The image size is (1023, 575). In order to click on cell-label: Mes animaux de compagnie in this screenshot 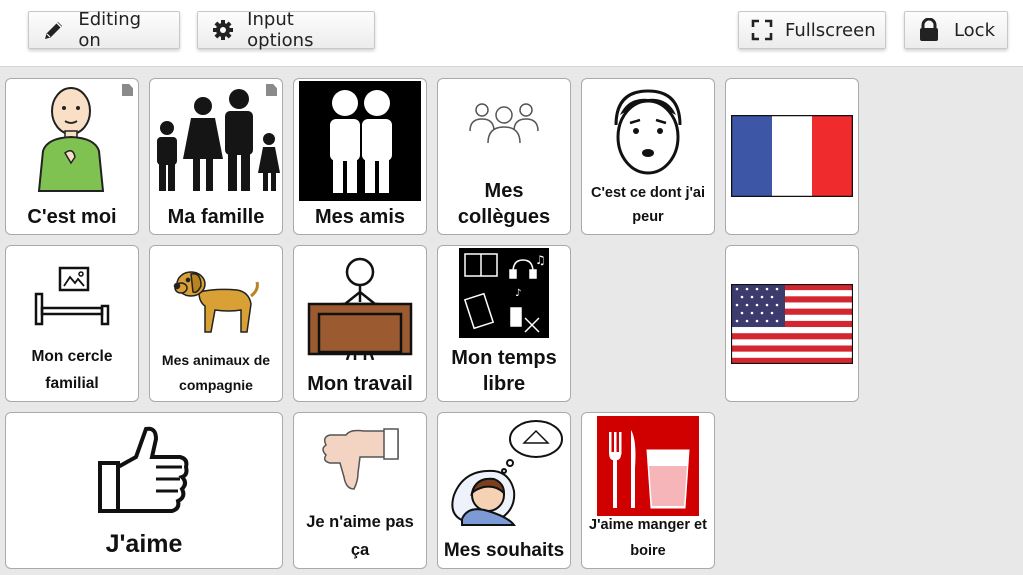, I will do `click(216, 372)`.